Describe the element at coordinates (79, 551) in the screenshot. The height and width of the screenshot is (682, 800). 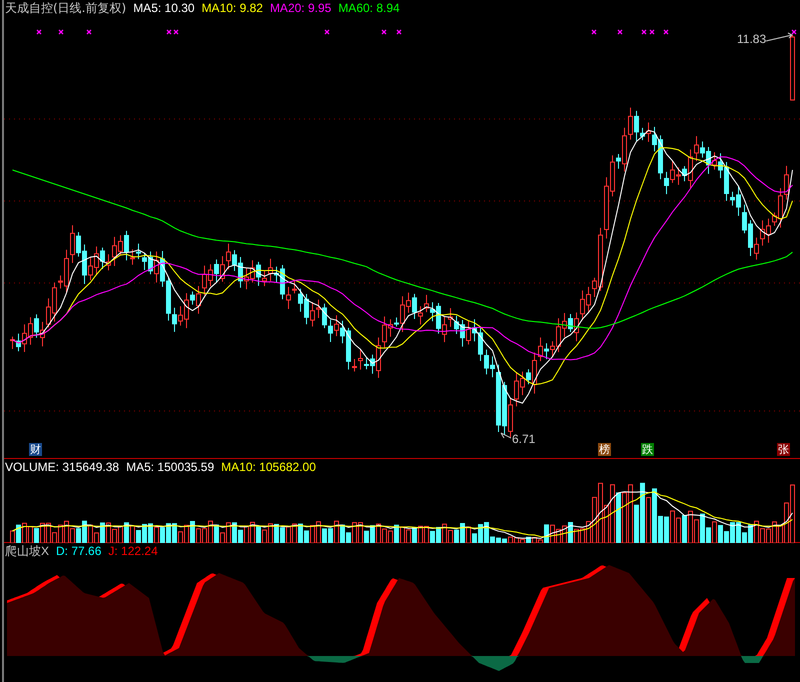
I see `indicator-label: D: 77.66` at that location.